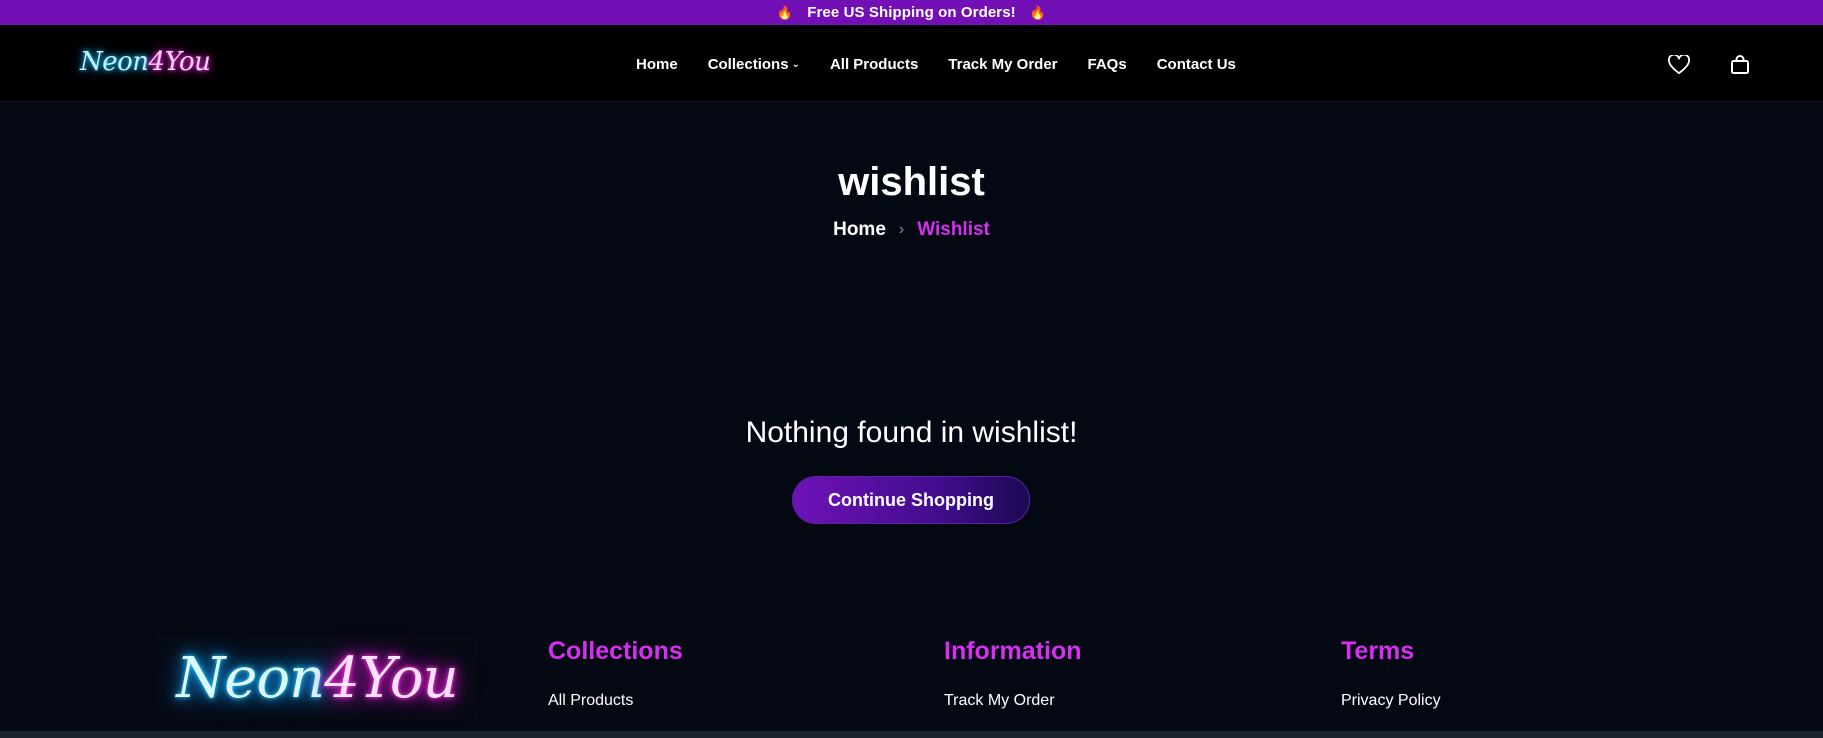 Image resolution: width=1823 pixels, height=738 pixels. I want to click on breadcrumb-current: Wishlist, so click(953, 229).